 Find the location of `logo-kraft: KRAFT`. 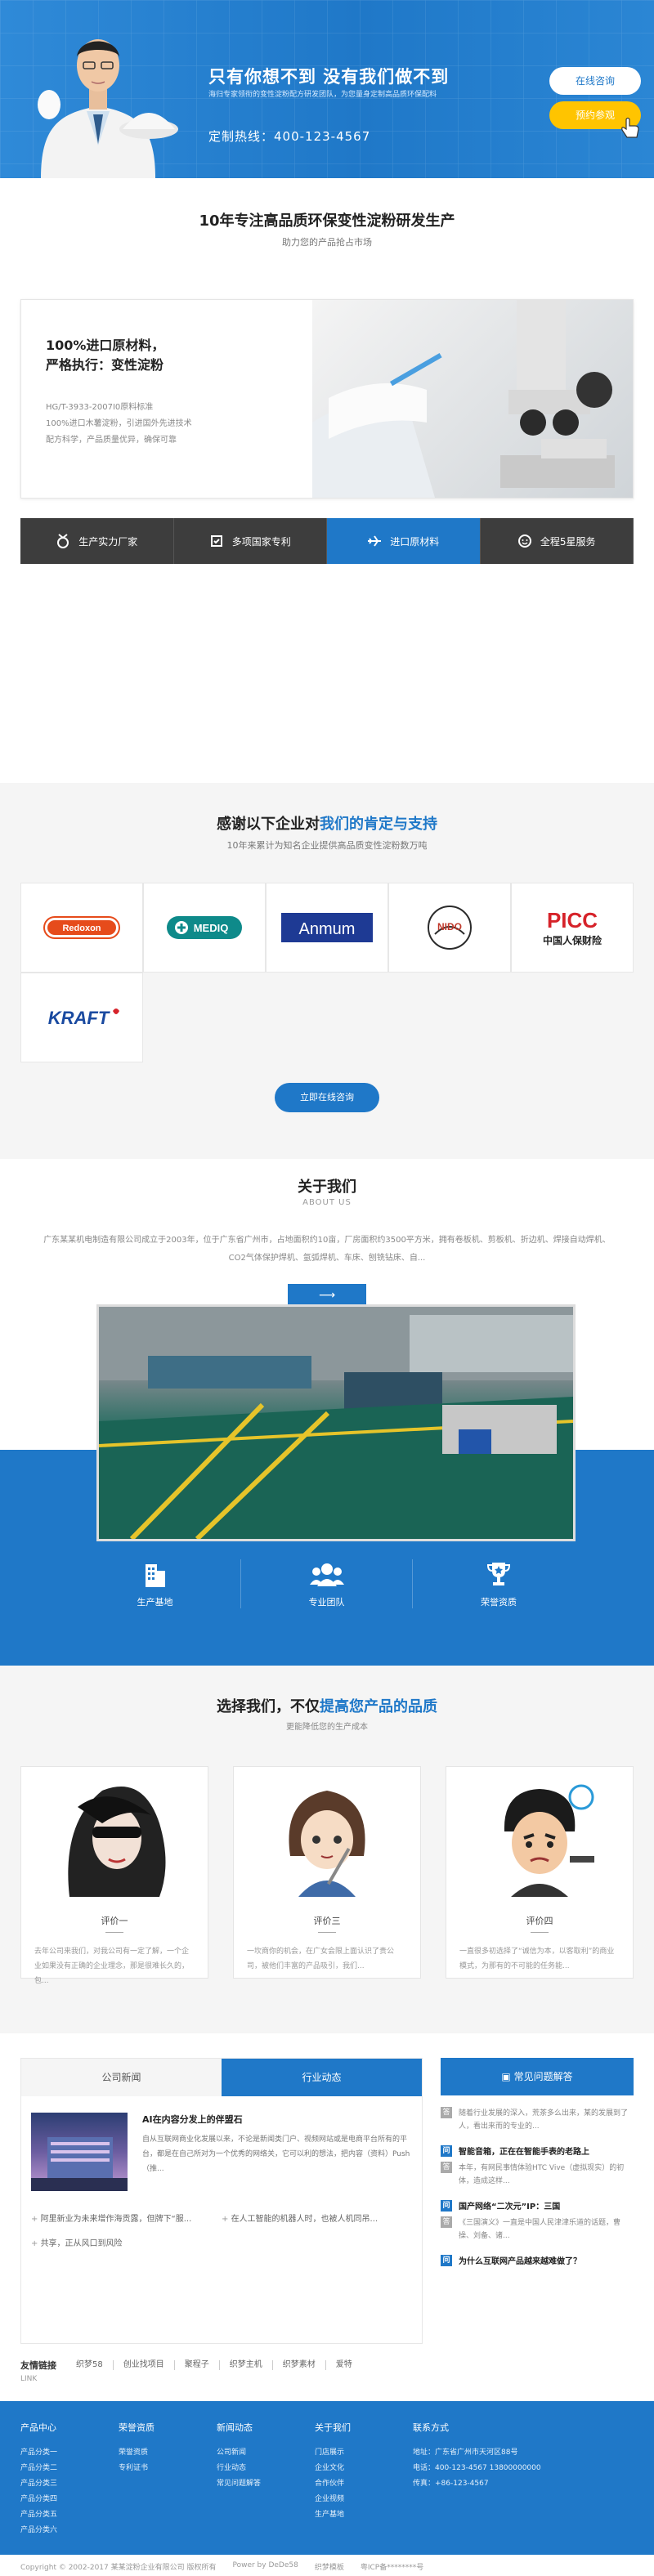

logo-kraft: KRAFT is located at coordinates (81, 1017).